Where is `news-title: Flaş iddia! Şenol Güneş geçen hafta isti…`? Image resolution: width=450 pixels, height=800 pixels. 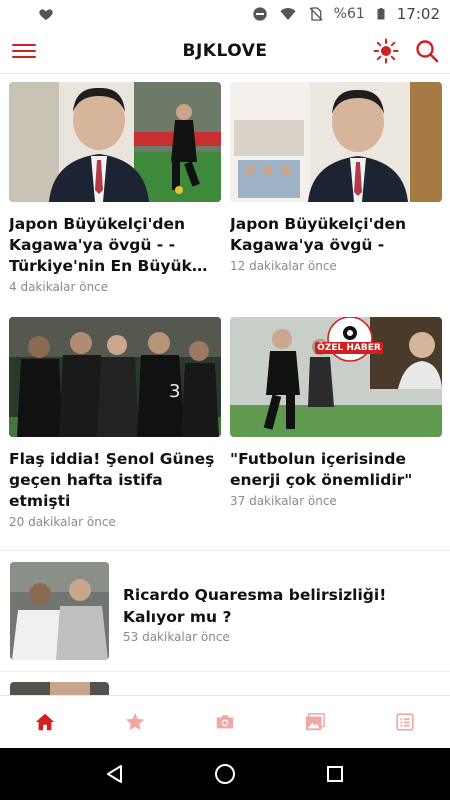
news-title: Flaş iddia! Şenol Güneş geçen hafta isti… is located at coordinates (112, 480).